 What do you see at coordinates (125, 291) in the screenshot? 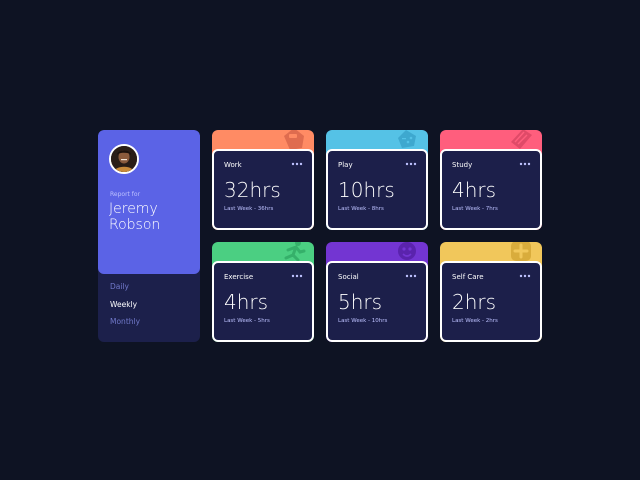
I see `period-daily: Daily` at bounding box center [125, 291].